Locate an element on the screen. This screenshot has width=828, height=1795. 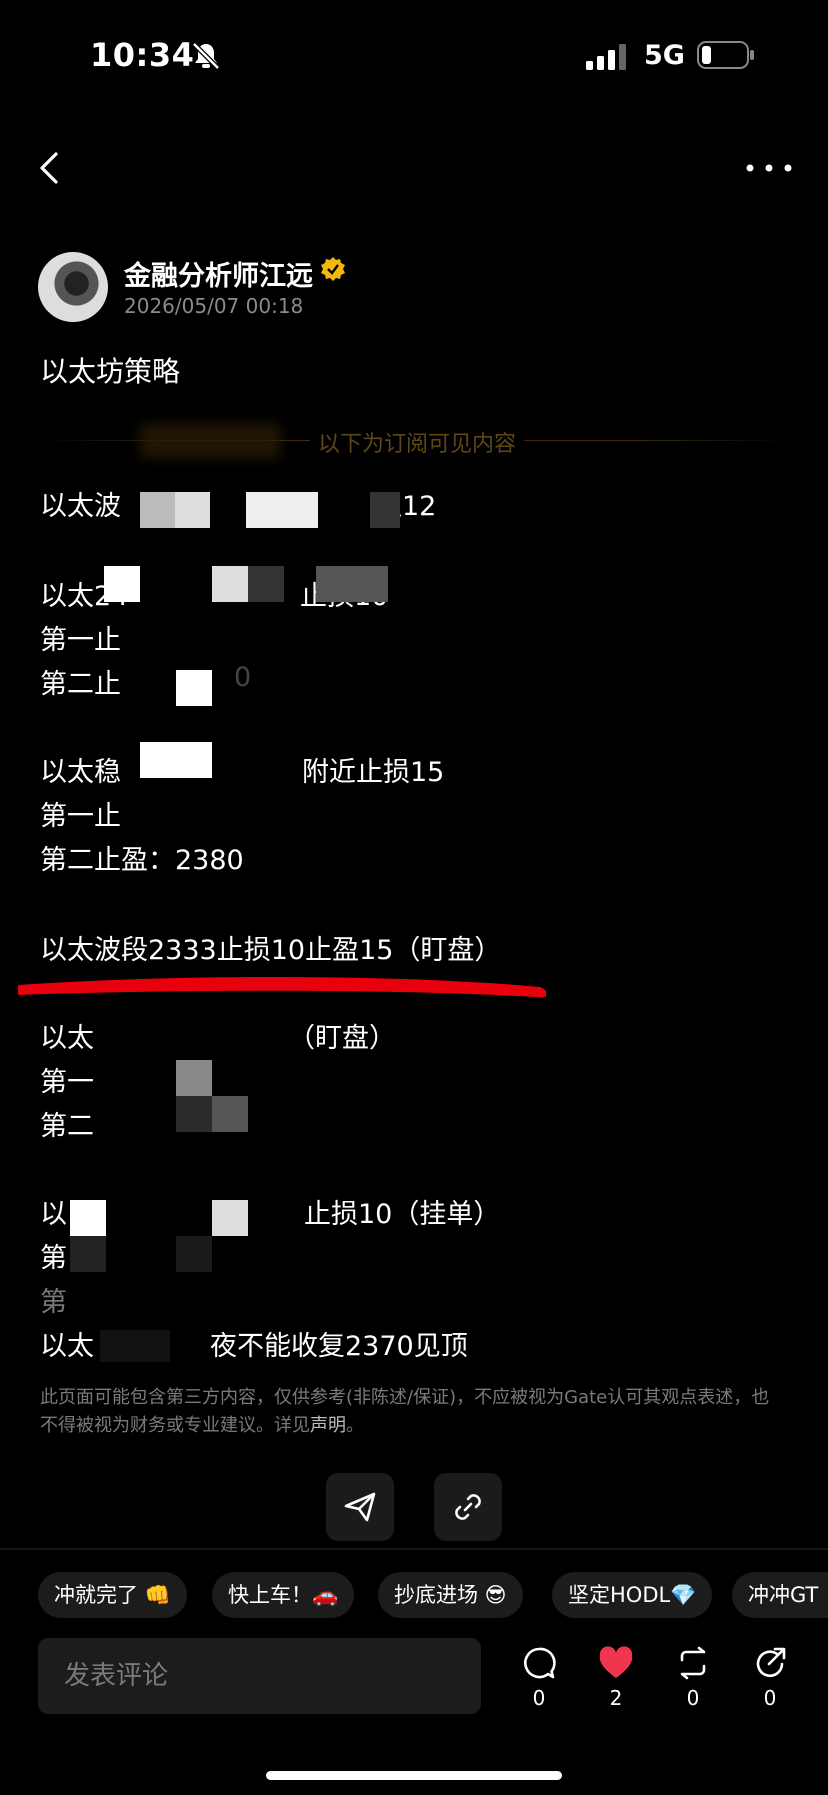
back-icon is located at coordinates (51, 168).